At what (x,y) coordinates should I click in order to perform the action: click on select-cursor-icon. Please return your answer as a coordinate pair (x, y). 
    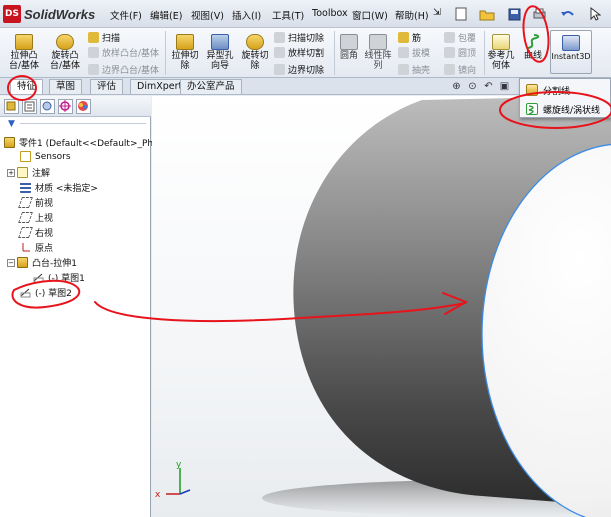
    Looking at the image, I should click on (595, 14).